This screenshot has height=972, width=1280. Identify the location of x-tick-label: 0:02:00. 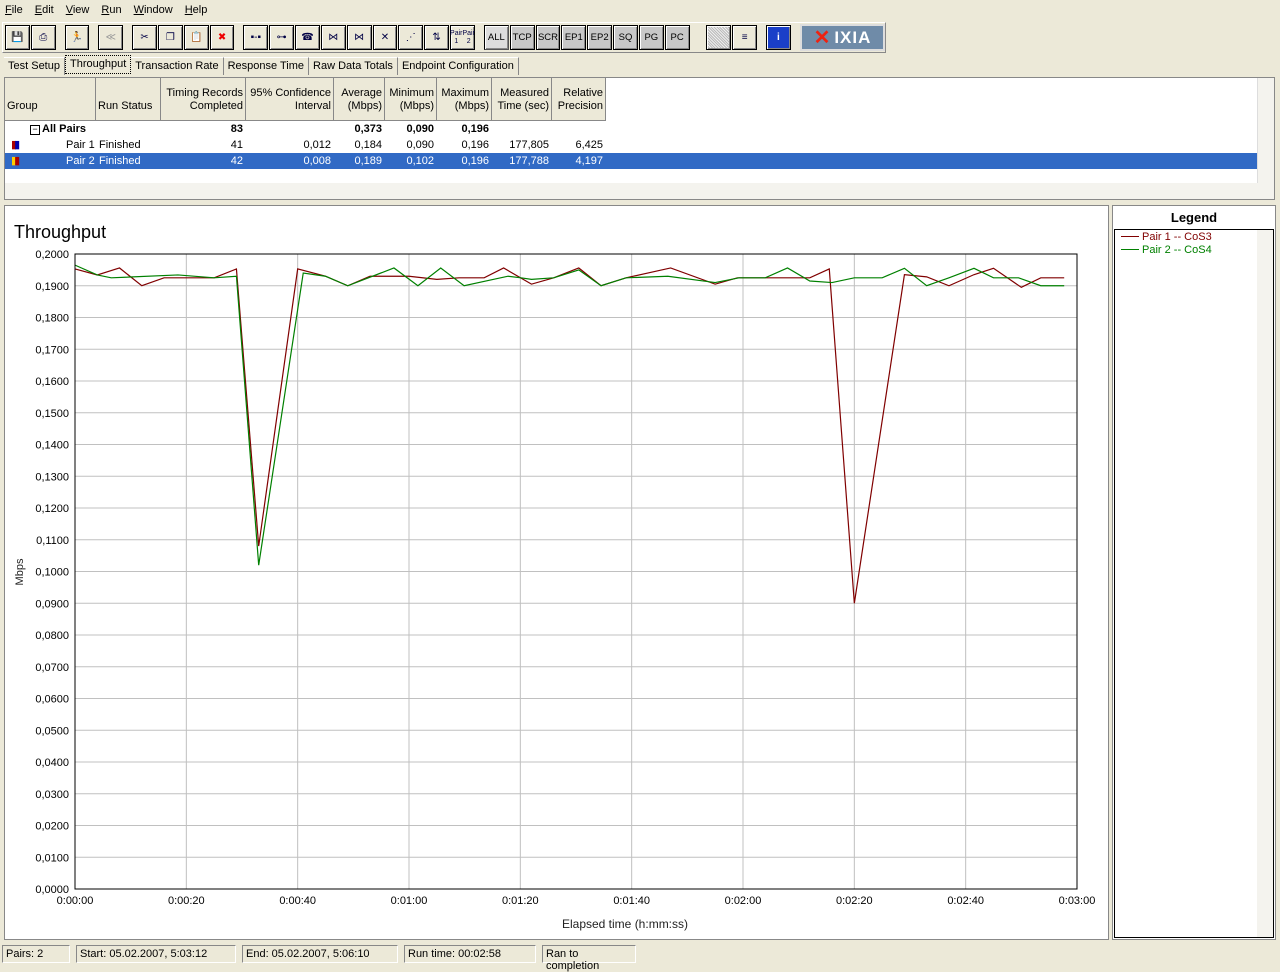
(743, 901).